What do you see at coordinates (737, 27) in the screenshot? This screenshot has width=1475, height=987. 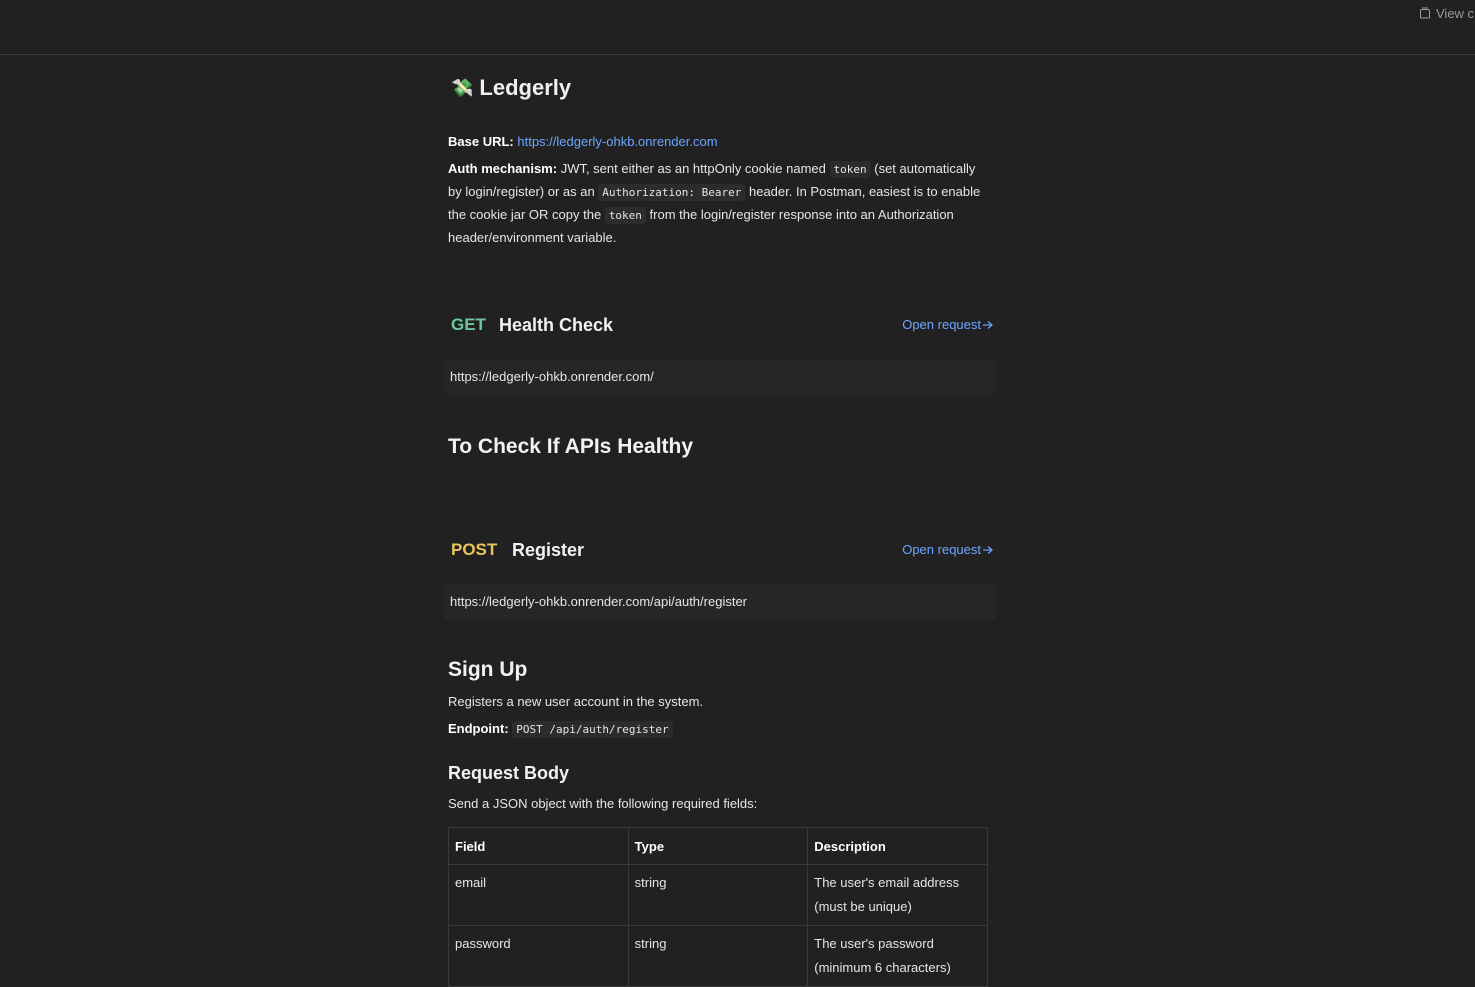 I see `top-bar: View c` at bounding box center [737, 27].